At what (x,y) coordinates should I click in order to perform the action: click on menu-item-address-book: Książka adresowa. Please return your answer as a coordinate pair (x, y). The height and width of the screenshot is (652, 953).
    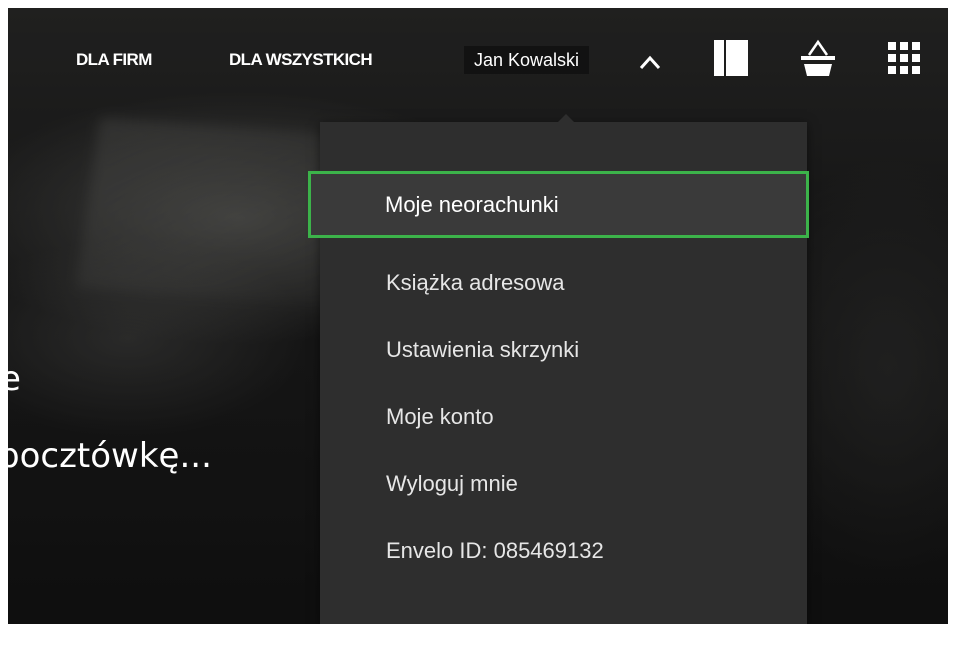
    Looking at the image, I should click on (563, 283).